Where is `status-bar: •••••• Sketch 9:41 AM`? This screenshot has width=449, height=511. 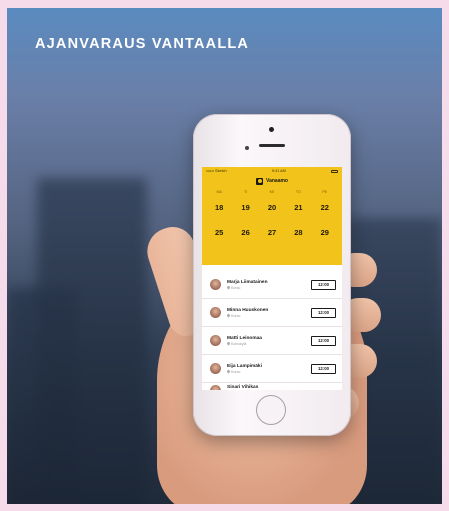
status-bar: •••••• Sketch 9:41 AM is located at coordinates (272, 171).